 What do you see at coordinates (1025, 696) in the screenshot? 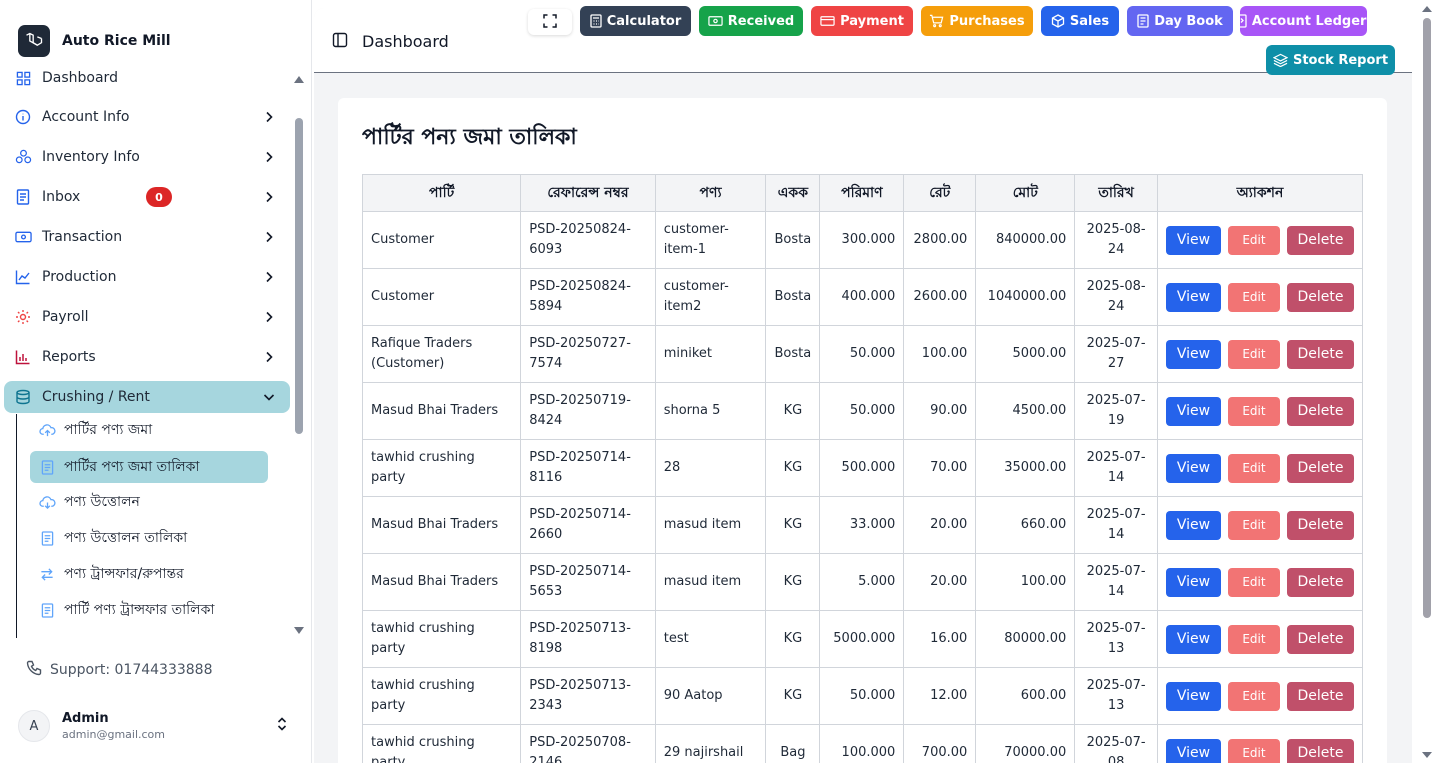
I see `total-cell: 600.00` at bounding box center [1025, 696].